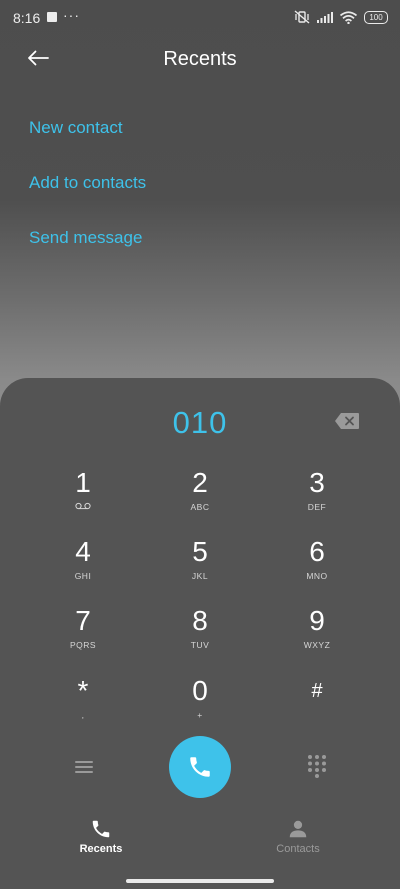 This screenshot has height=889, width=400. I want to click on key-hash: #, so click(317, 705).